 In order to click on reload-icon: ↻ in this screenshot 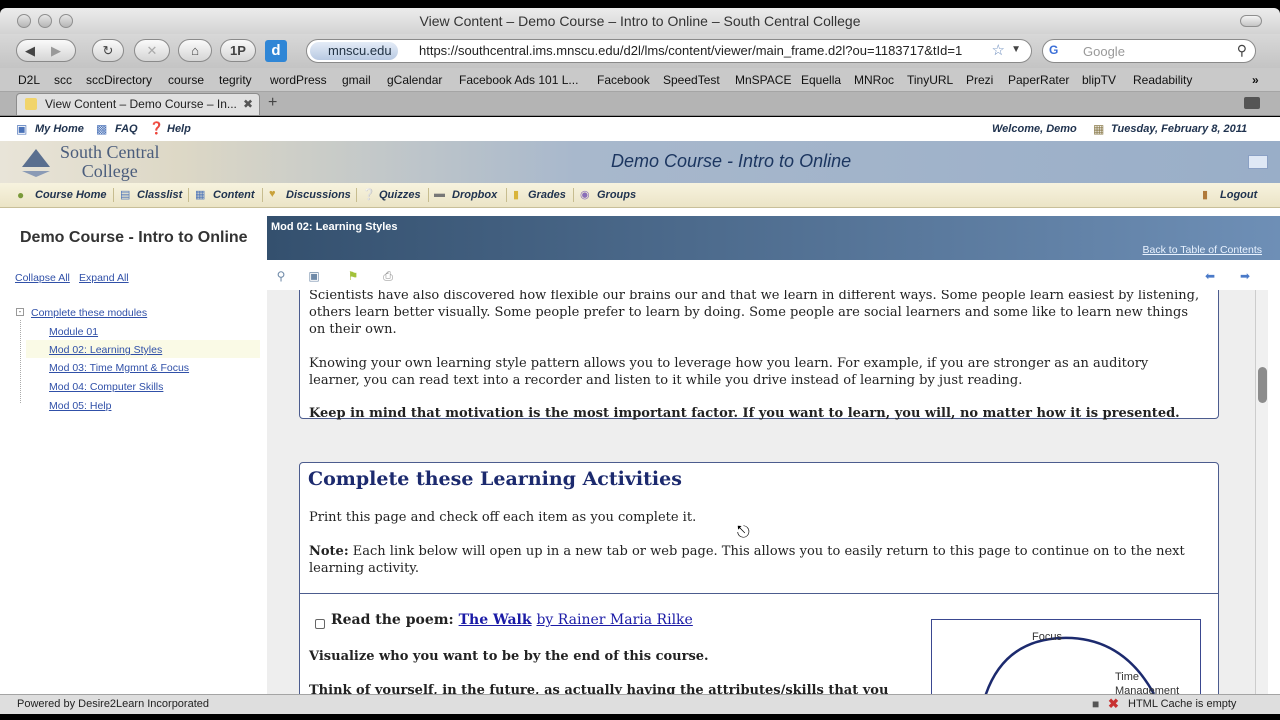, I will do `click(108, 50)`.